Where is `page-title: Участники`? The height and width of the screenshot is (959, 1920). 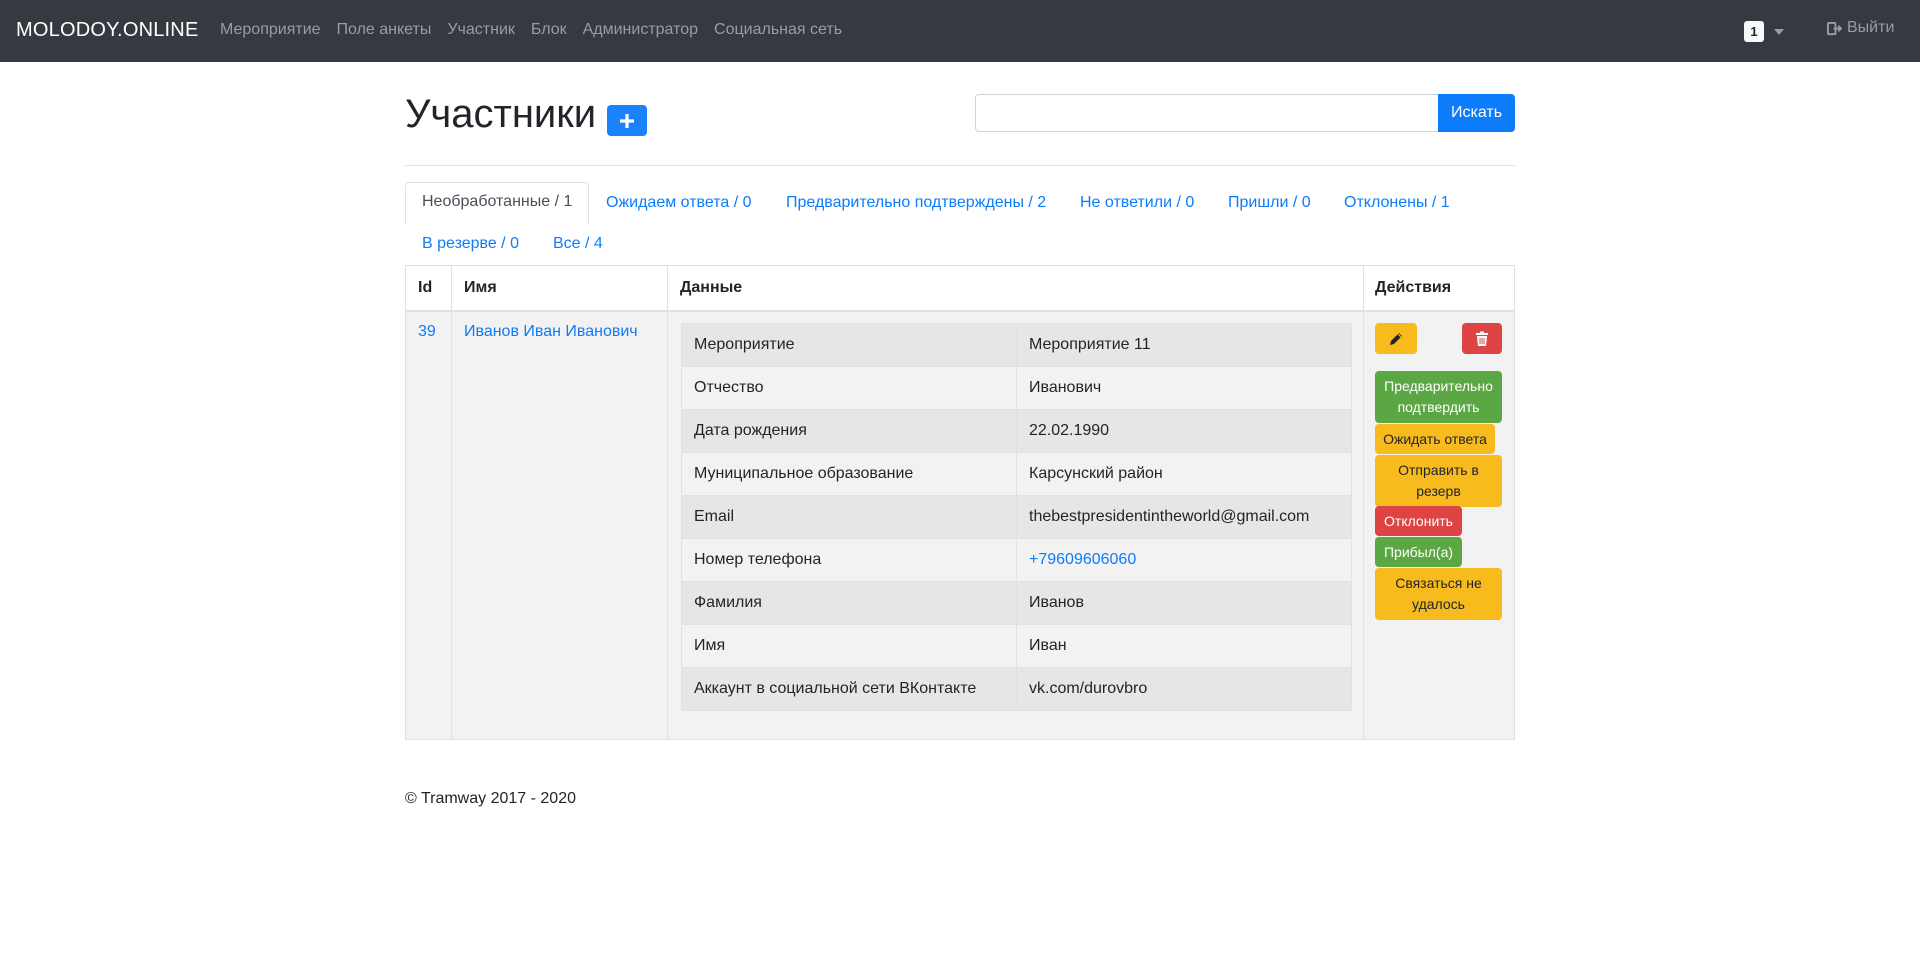 page-title: Участники is located at coordinates (501, 114).